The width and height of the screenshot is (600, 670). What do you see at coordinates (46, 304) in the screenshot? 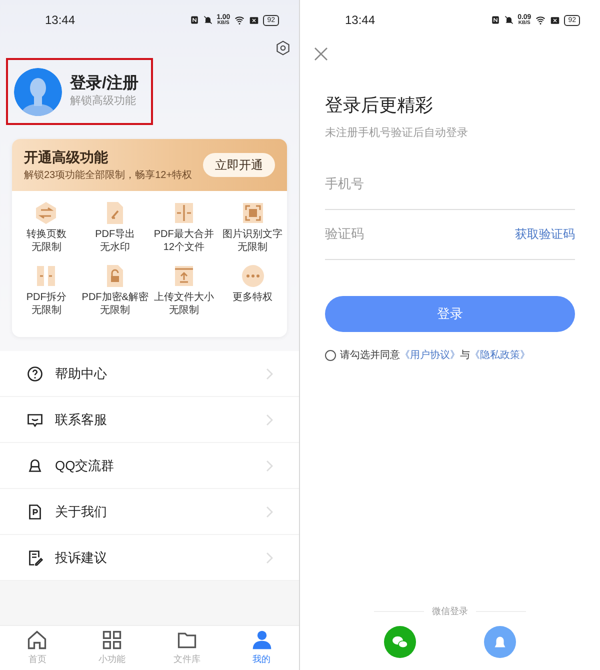
I see `feature-label: PDF拆分 无限制` at bounding box center [46, 304].